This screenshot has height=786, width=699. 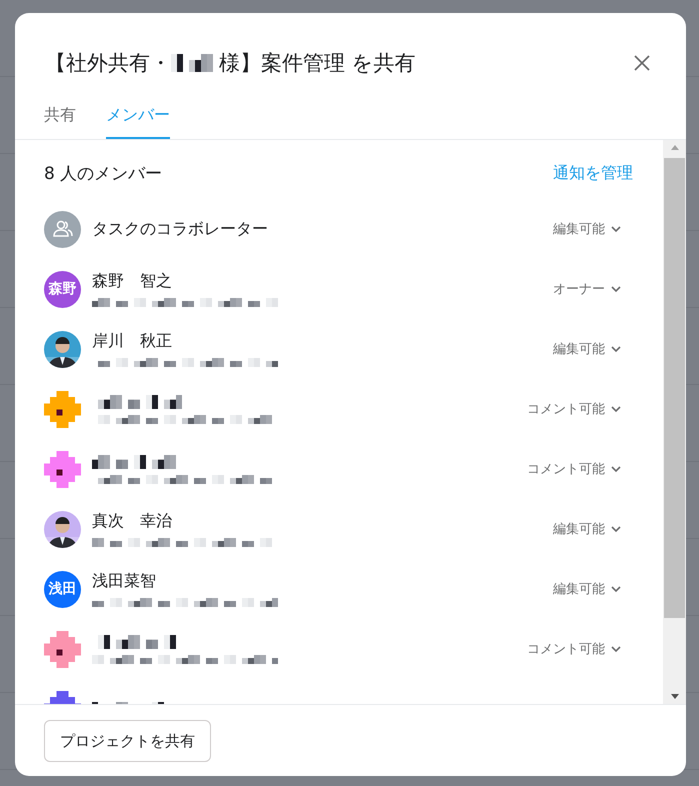 What do you see at coordinates (62, 289) in the screenshot?
I see `avatar: 森野` at bounding box center [62, 289].